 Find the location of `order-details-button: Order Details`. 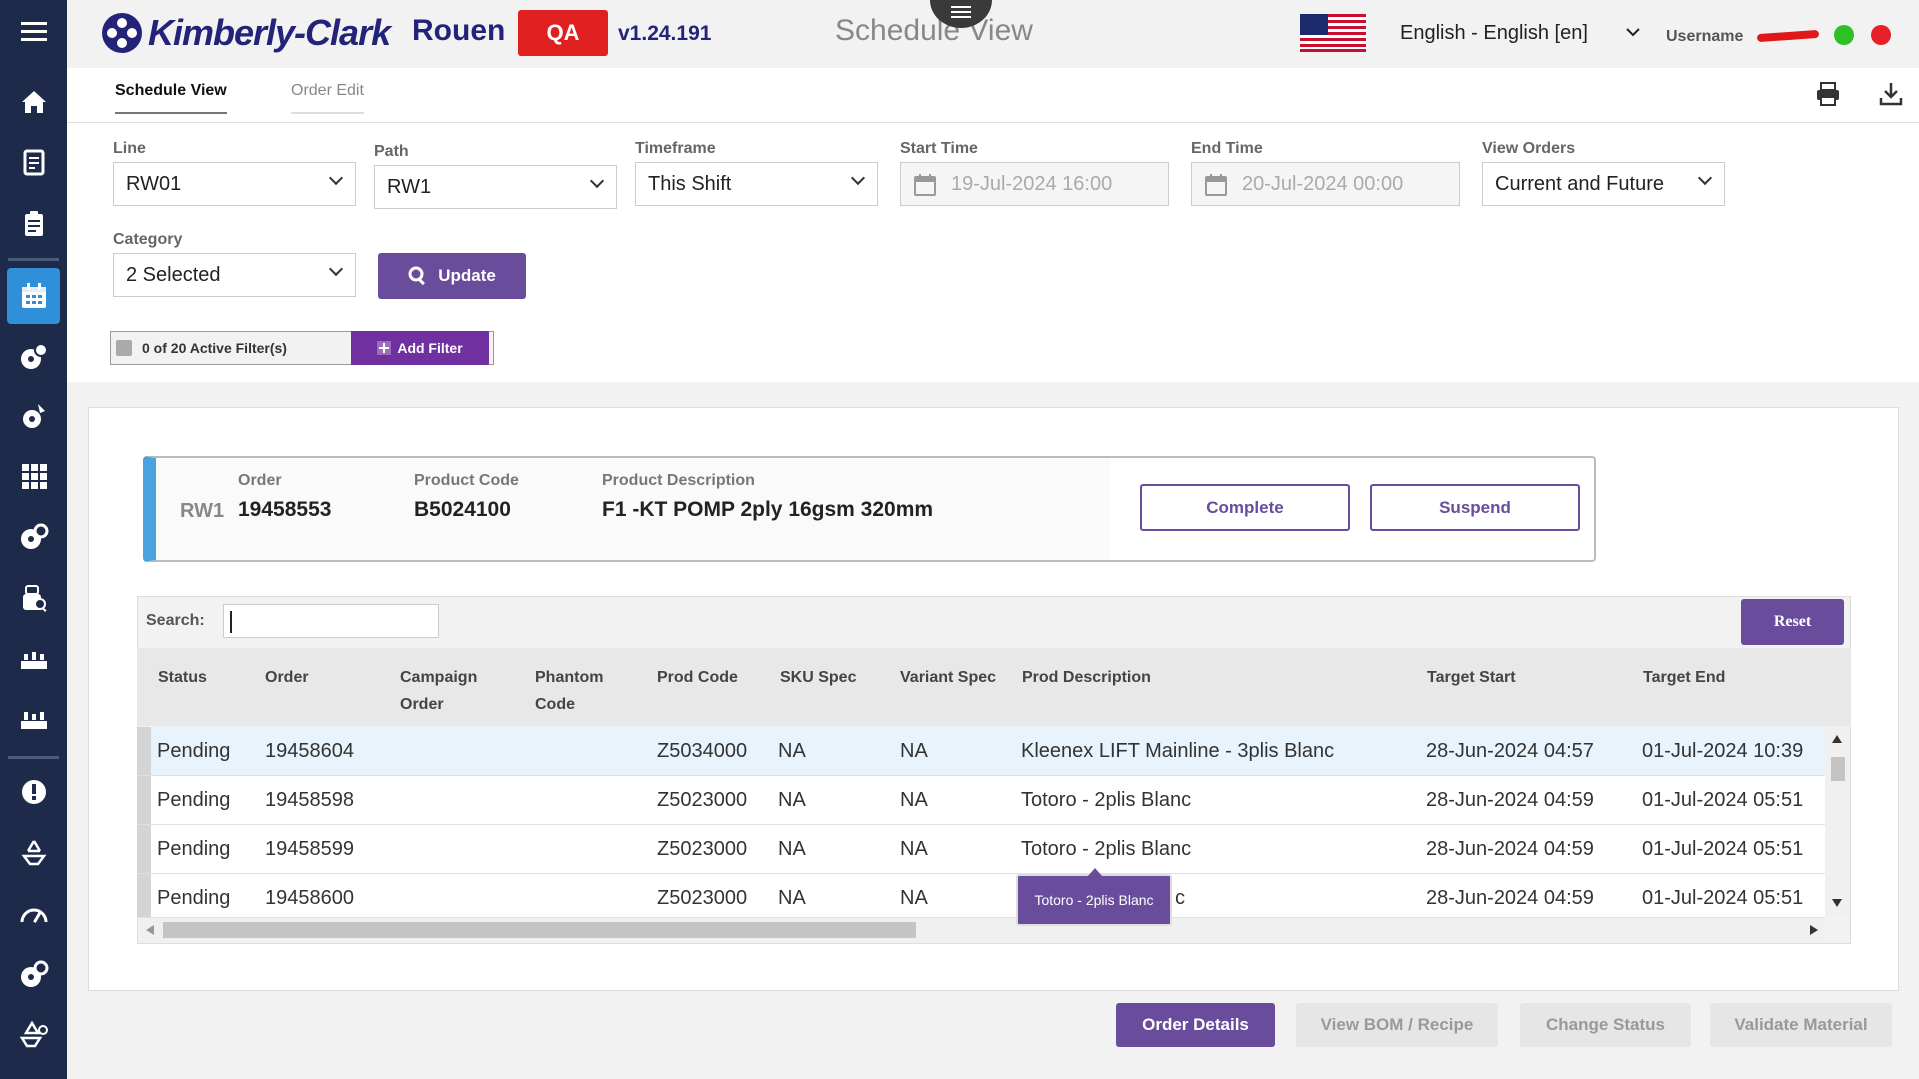

order-details-button: Order Details is located at coordinates (1195, 1025).